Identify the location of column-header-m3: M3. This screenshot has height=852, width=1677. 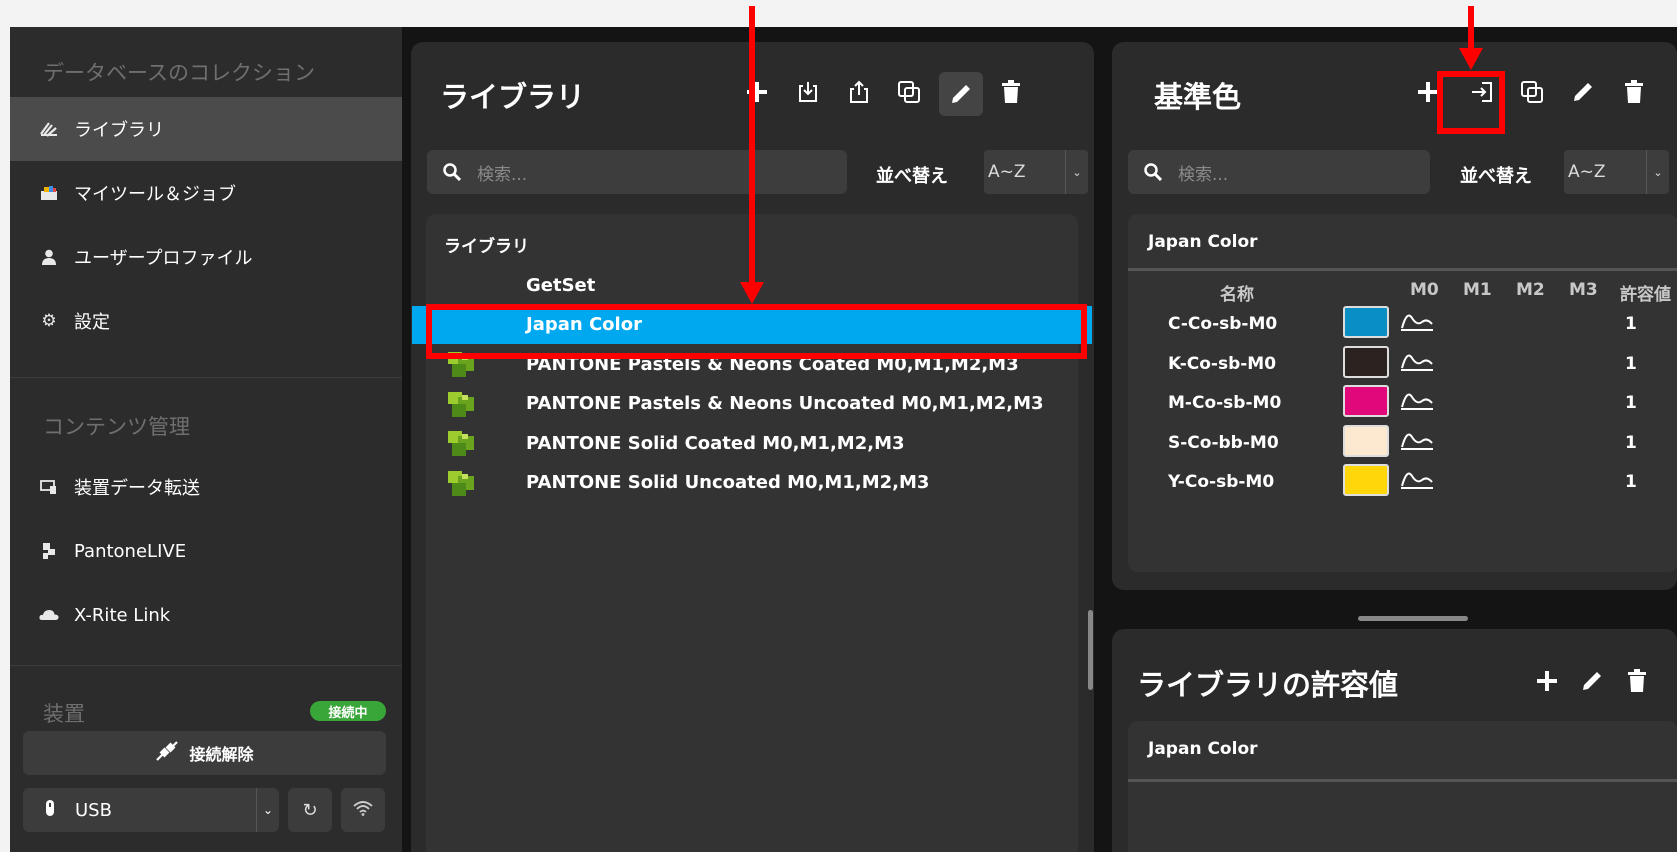
(1583, 290).